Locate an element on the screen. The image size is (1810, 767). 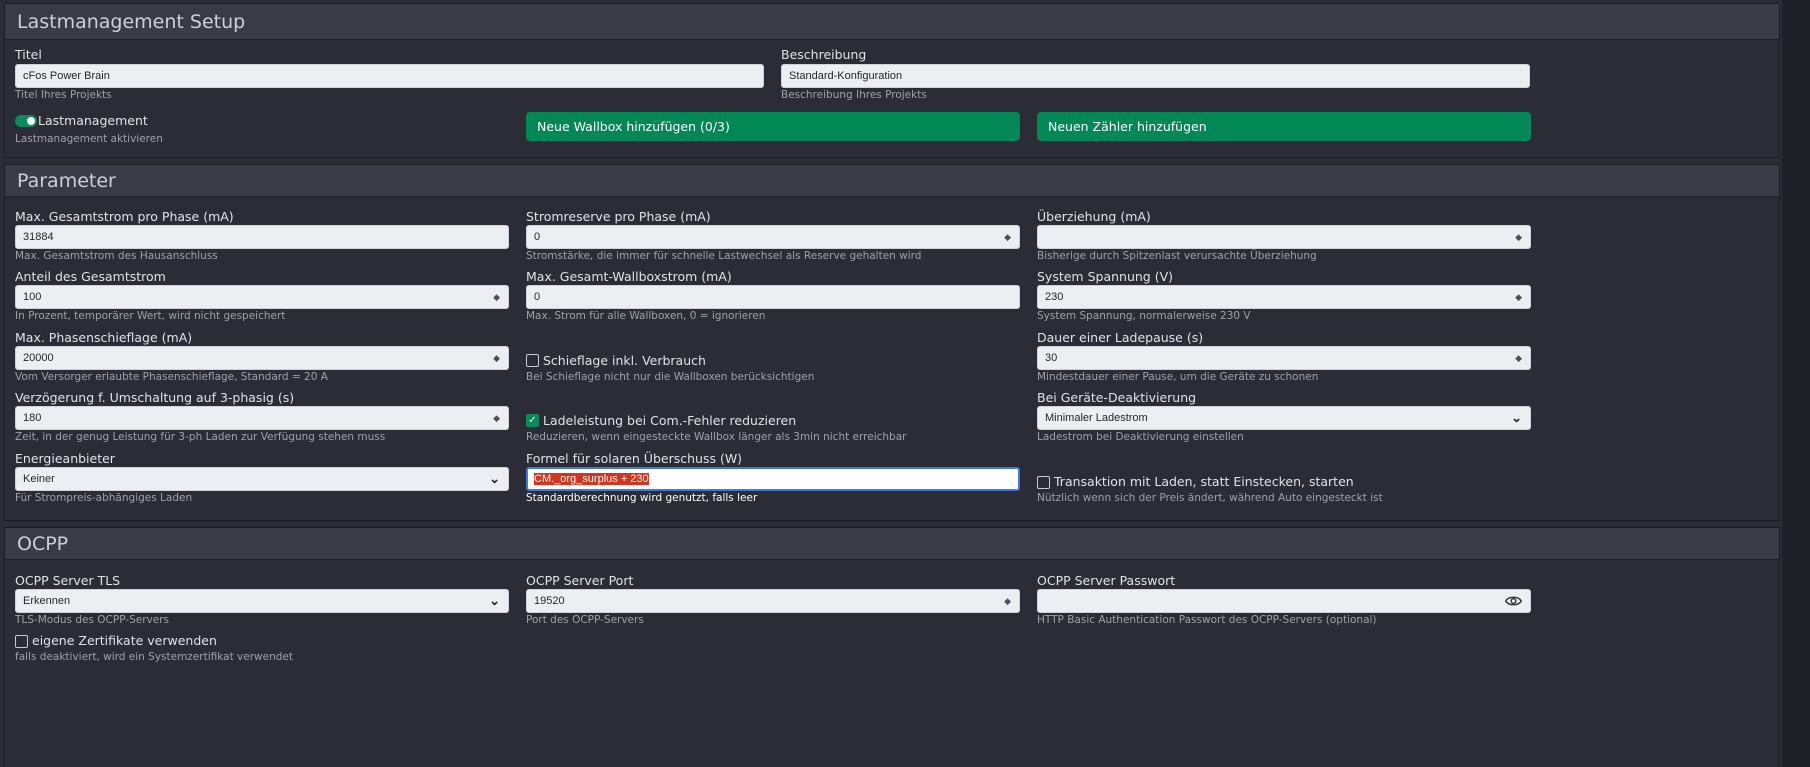
ladepause-label: Dauer einer Ladepause (s) is located at coordinates (1120, 337).